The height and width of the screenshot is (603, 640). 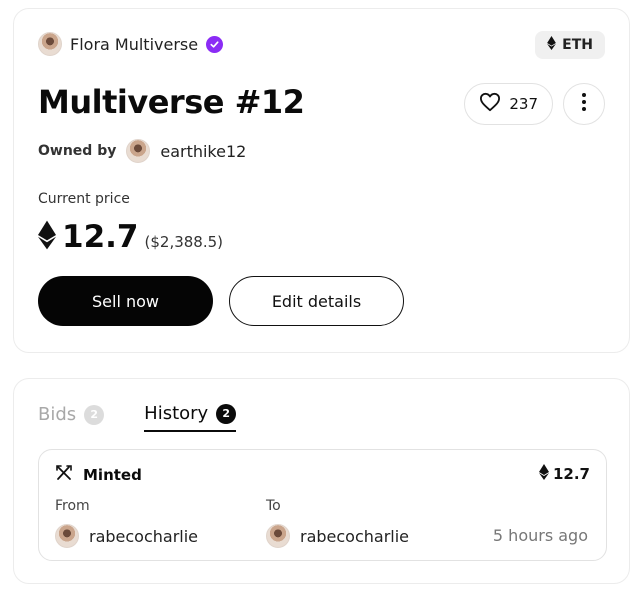 I want to click on event-type: Minted, so click(x=112, y=475).